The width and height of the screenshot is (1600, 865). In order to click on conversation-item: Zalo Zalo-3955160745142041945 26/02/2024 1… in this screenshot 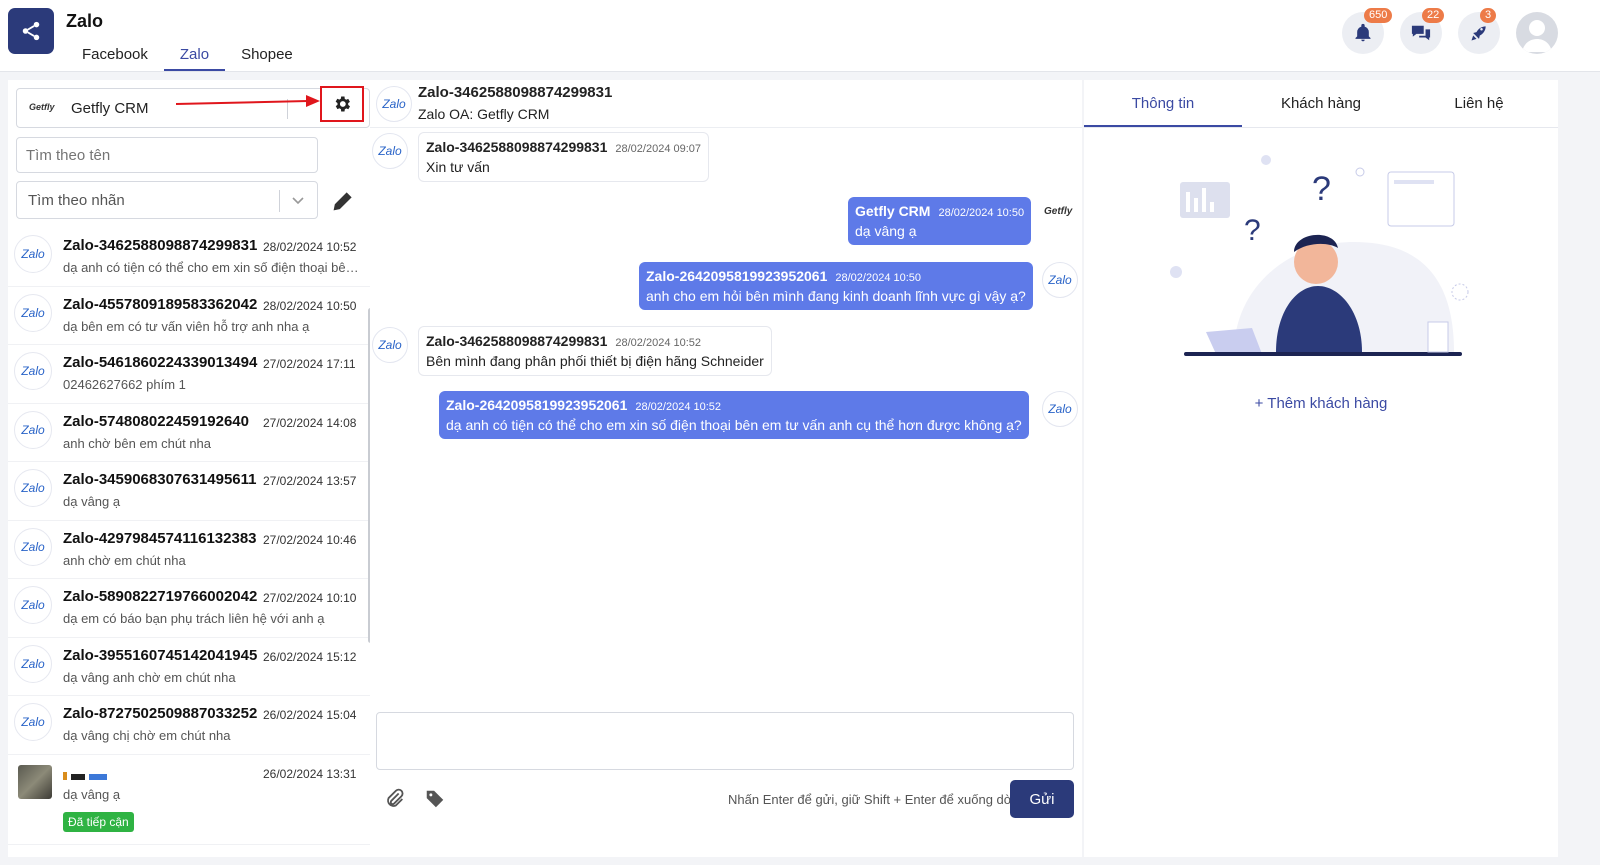, I will do `click(192, 667)`.